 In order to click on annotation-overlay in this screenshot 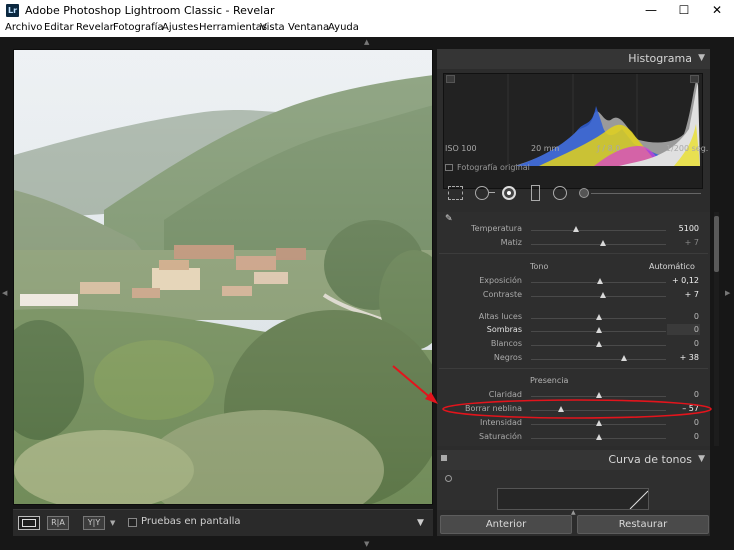, I will do `click(552, 392)`.